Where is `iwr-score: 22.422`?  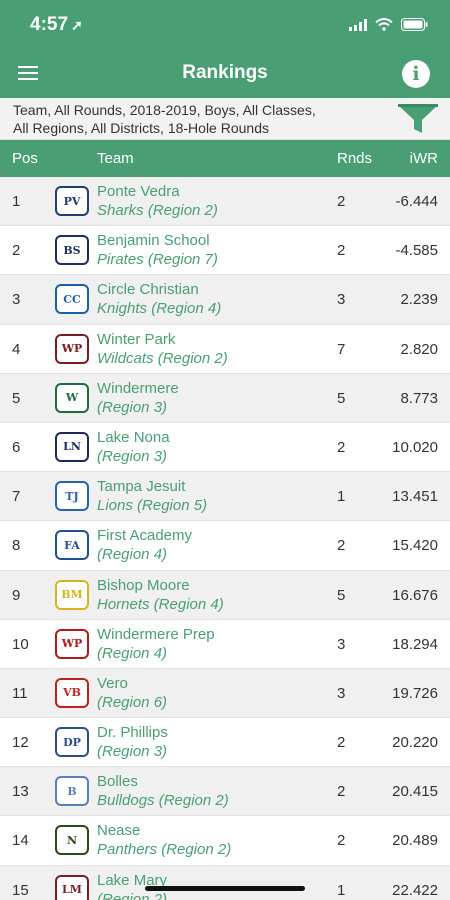 iwr-score: 22.422 is located at coordinates (415, 890).